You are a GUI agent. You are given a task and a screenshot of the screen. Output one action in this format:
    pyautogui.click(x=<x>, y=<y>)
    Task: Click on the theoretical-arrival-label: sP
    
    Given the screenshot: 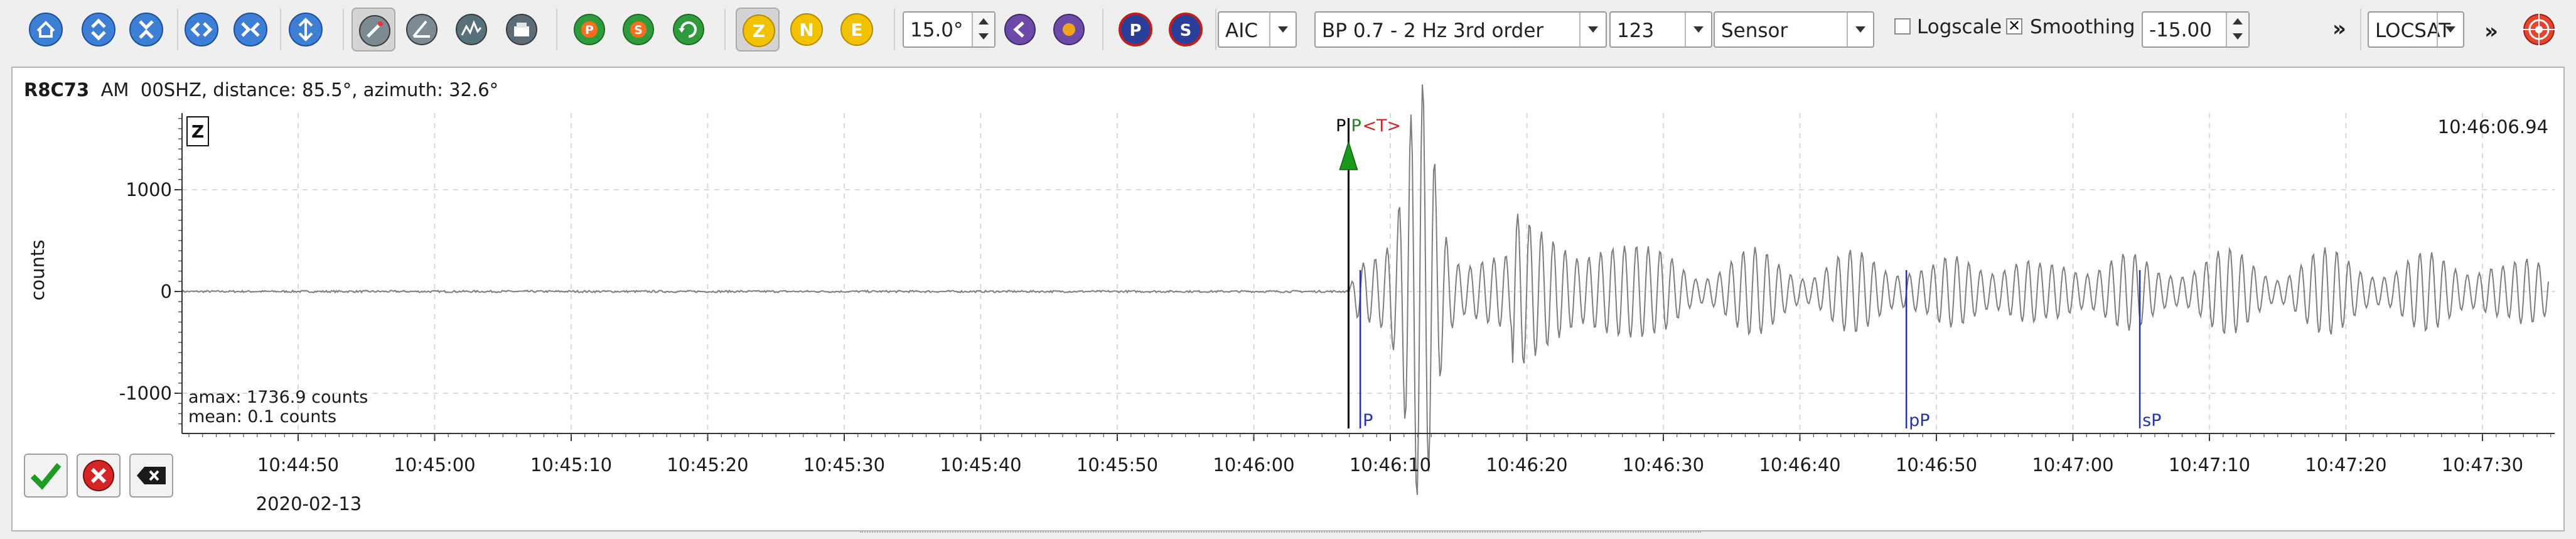 What is the action you would take?
    pyautogui.click(x=2151, y=420)
    